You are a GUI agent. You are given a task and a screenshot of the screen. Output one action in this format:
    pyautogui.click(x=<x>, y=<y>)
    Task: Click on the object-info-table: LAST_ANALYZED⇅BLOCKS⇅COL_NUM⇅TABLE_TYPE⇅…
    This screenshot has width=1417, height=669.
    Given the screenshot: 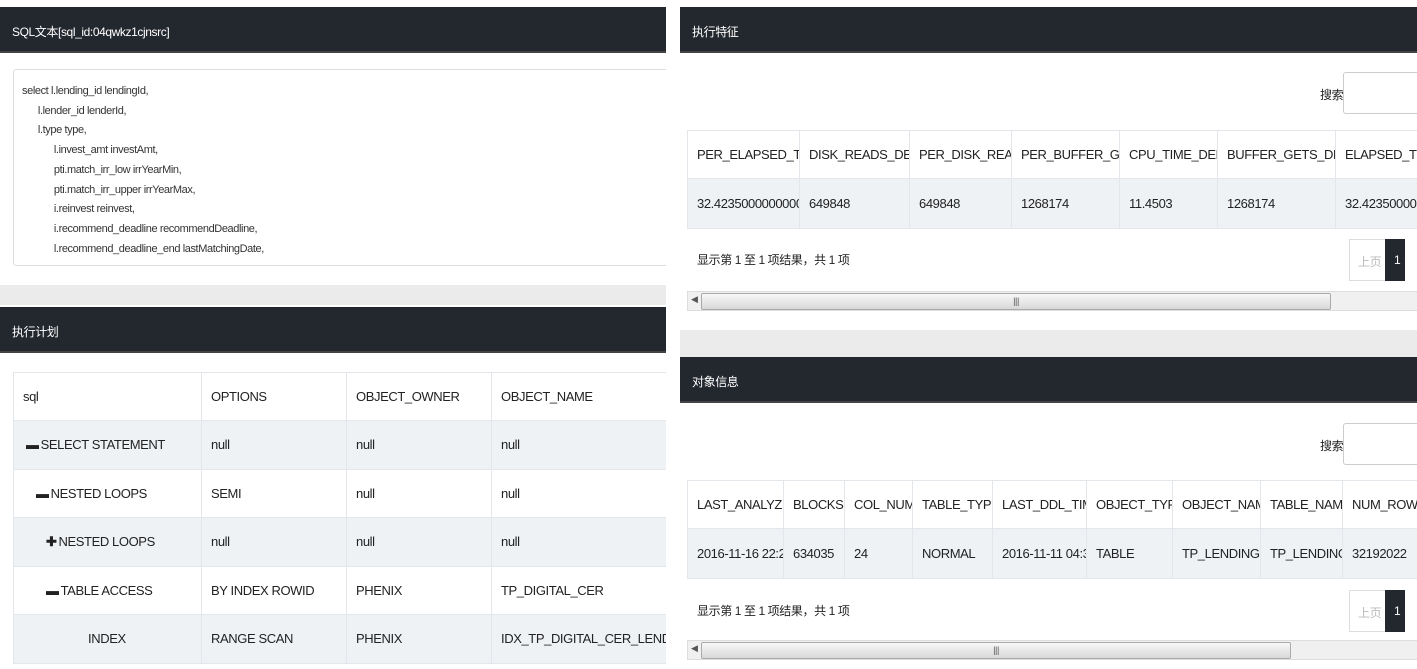 What is the action you would take?
    pyautogui.click(x=1052, y=529)
    